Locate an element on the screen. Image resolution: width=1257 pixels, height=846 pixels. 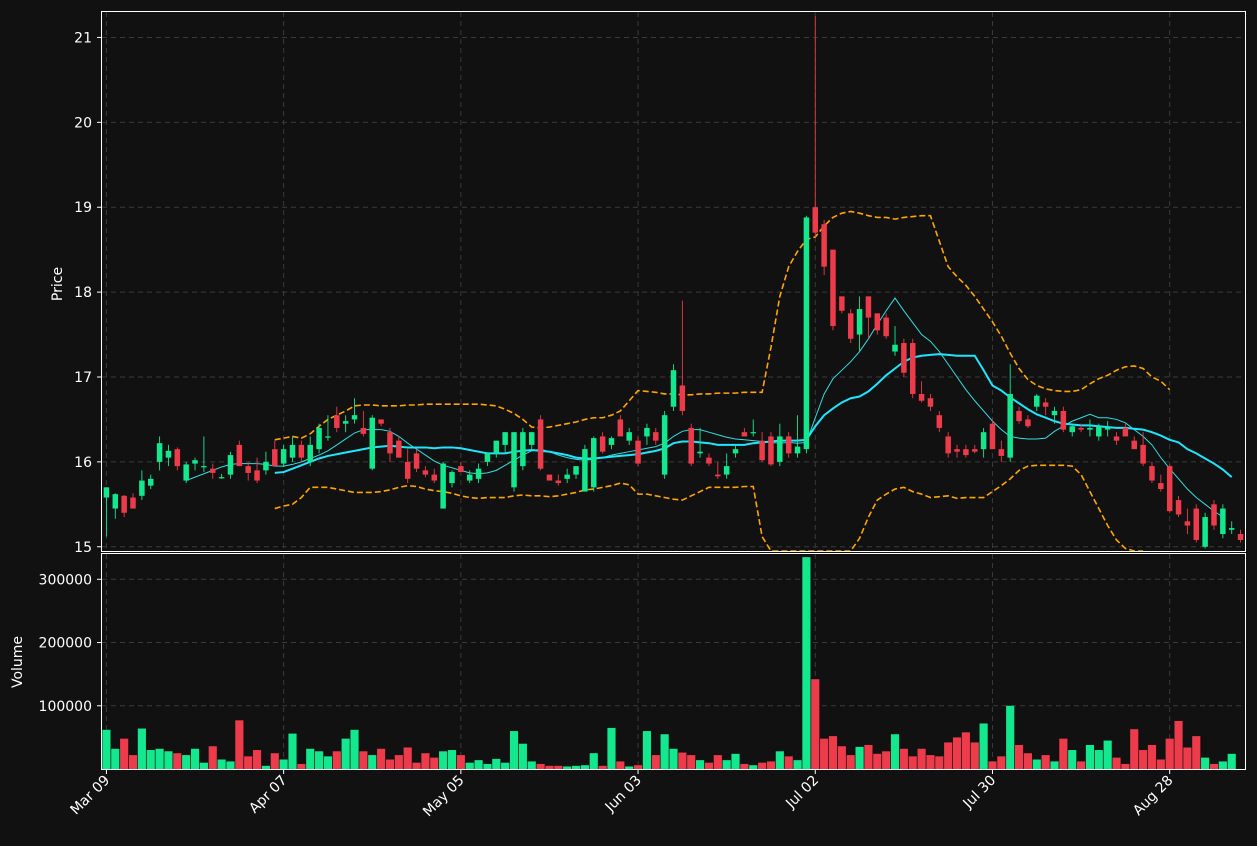
price-axis-label: Price is located at coordinates (58, 284).